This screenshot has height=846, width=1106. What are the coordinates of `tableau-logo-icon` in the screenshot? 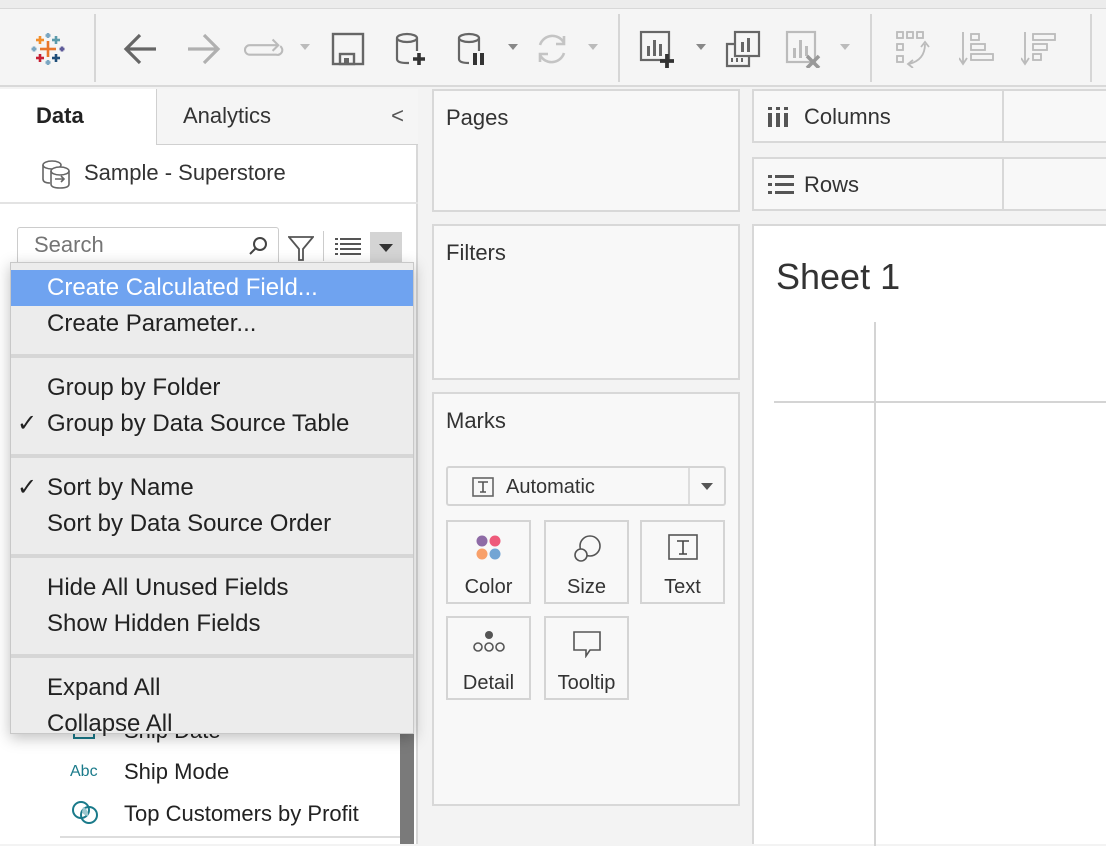 It's located at (48, 49).